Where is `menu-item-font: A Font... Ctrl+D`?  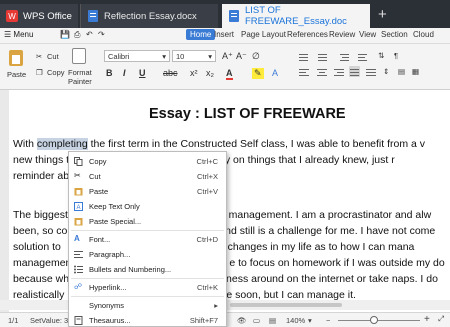
menu-item-font: A Font... Ctrl+D is located at coordinates (147, 239).